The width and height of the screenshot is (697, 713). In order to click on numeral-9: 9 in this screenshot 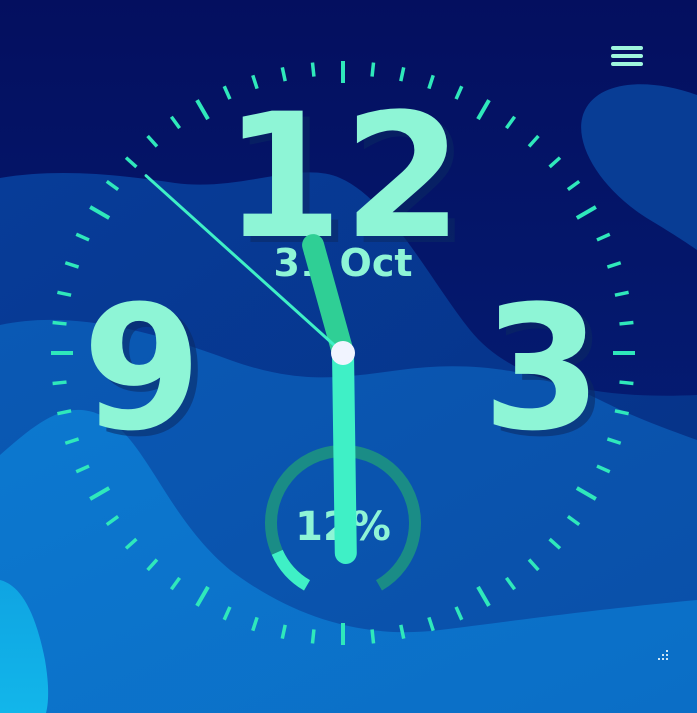, I will do `click(142, 368)`.